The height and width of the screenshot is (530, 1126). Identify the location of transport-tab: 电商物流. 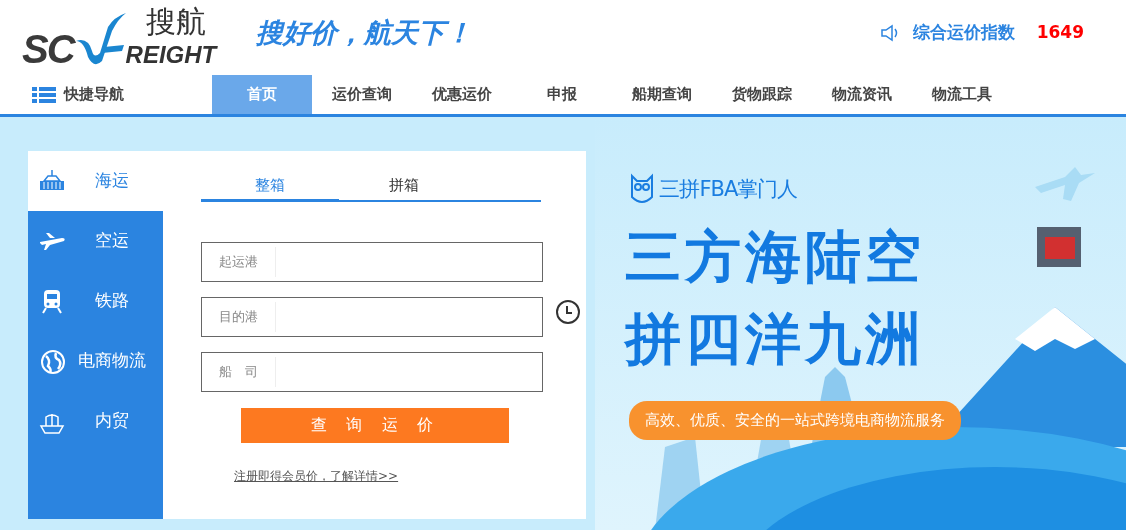
(95, 361).